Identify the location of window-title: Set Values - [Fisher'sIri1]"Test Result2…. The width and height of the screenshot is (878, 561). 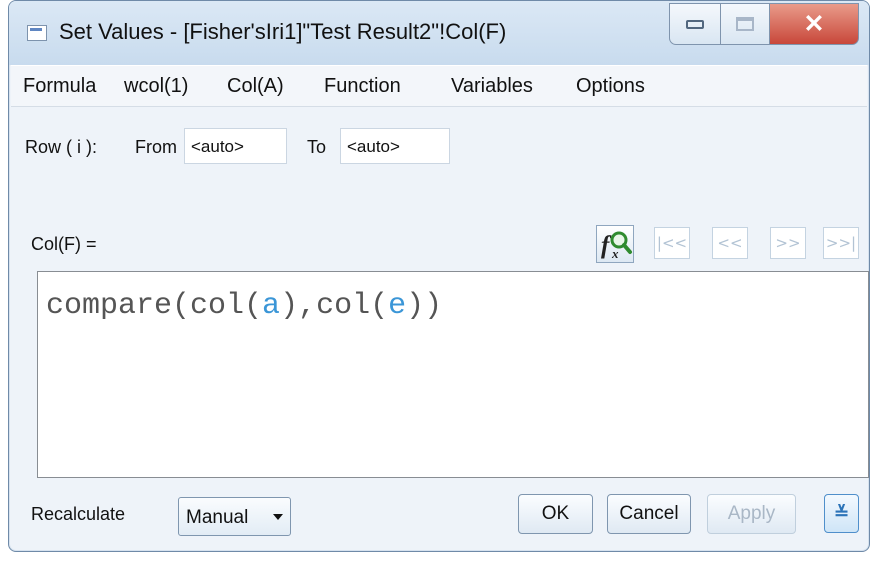
(283, 31).